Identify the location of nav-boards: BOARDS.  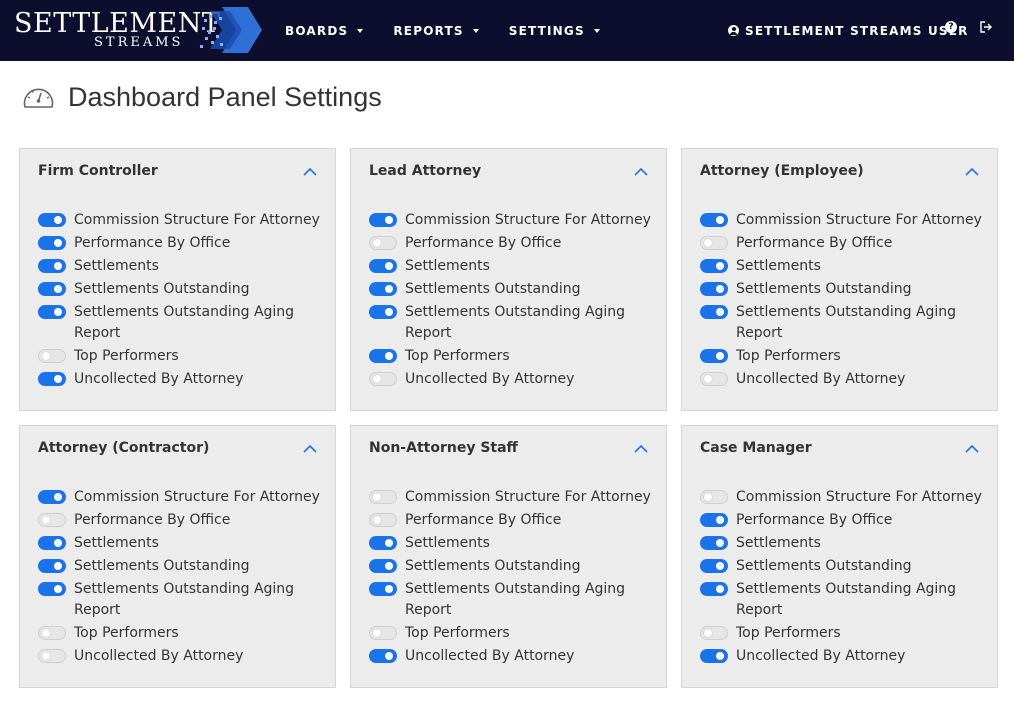
(324, 31).